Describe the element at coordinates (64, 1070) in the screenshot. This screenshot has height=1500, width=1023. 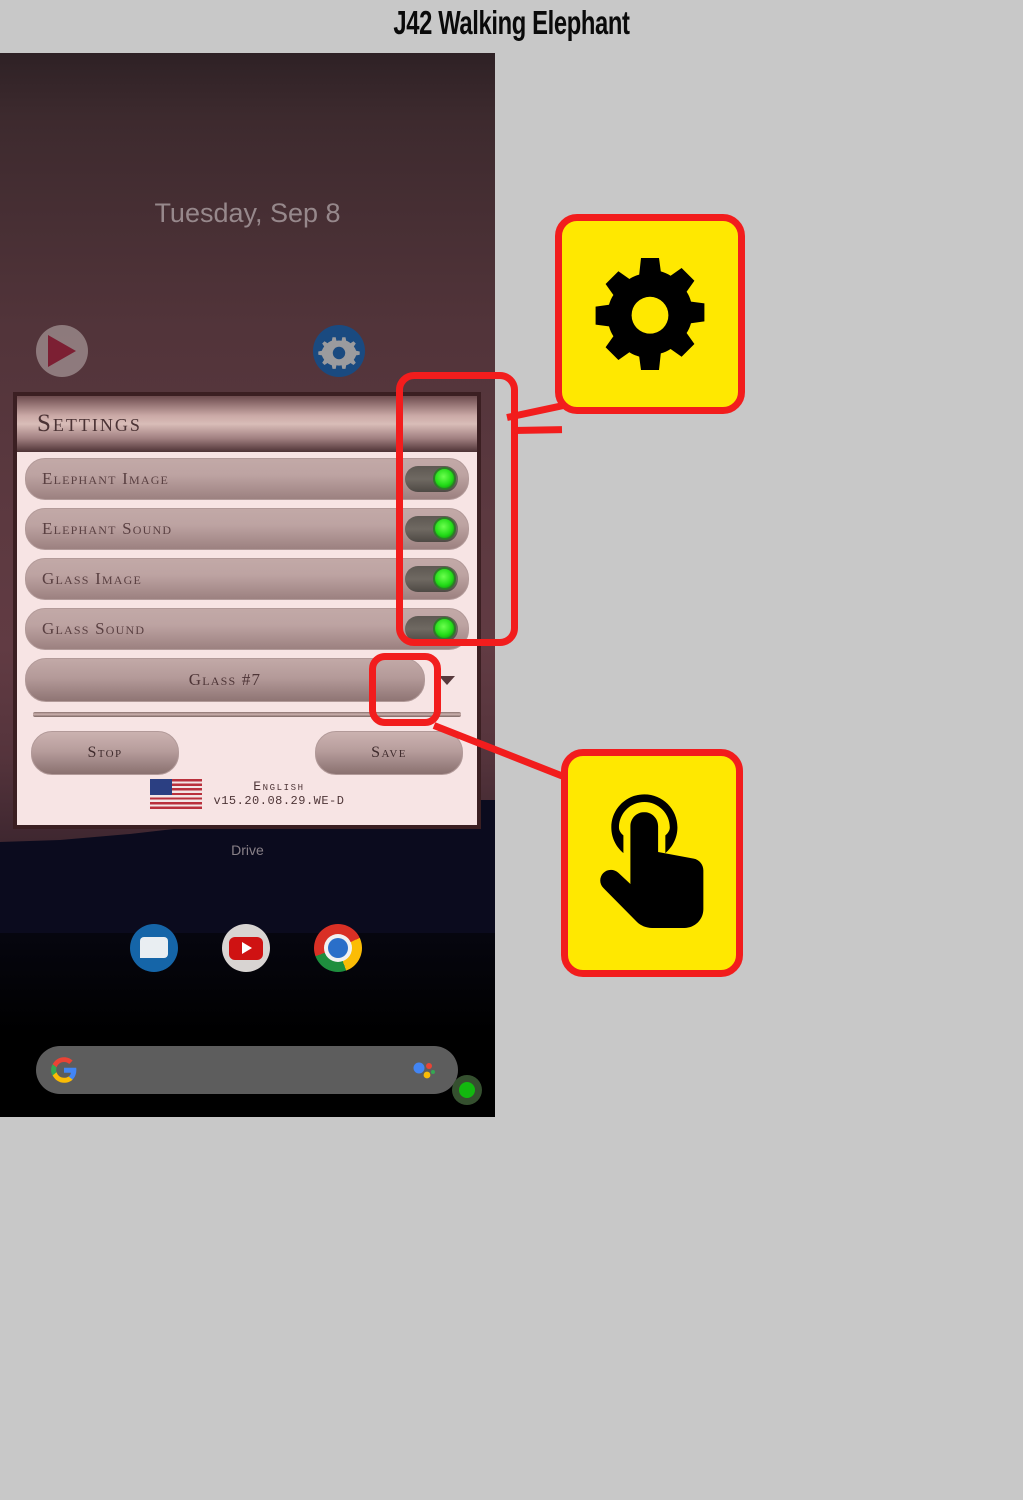
I see `google-g-icon` at that location.